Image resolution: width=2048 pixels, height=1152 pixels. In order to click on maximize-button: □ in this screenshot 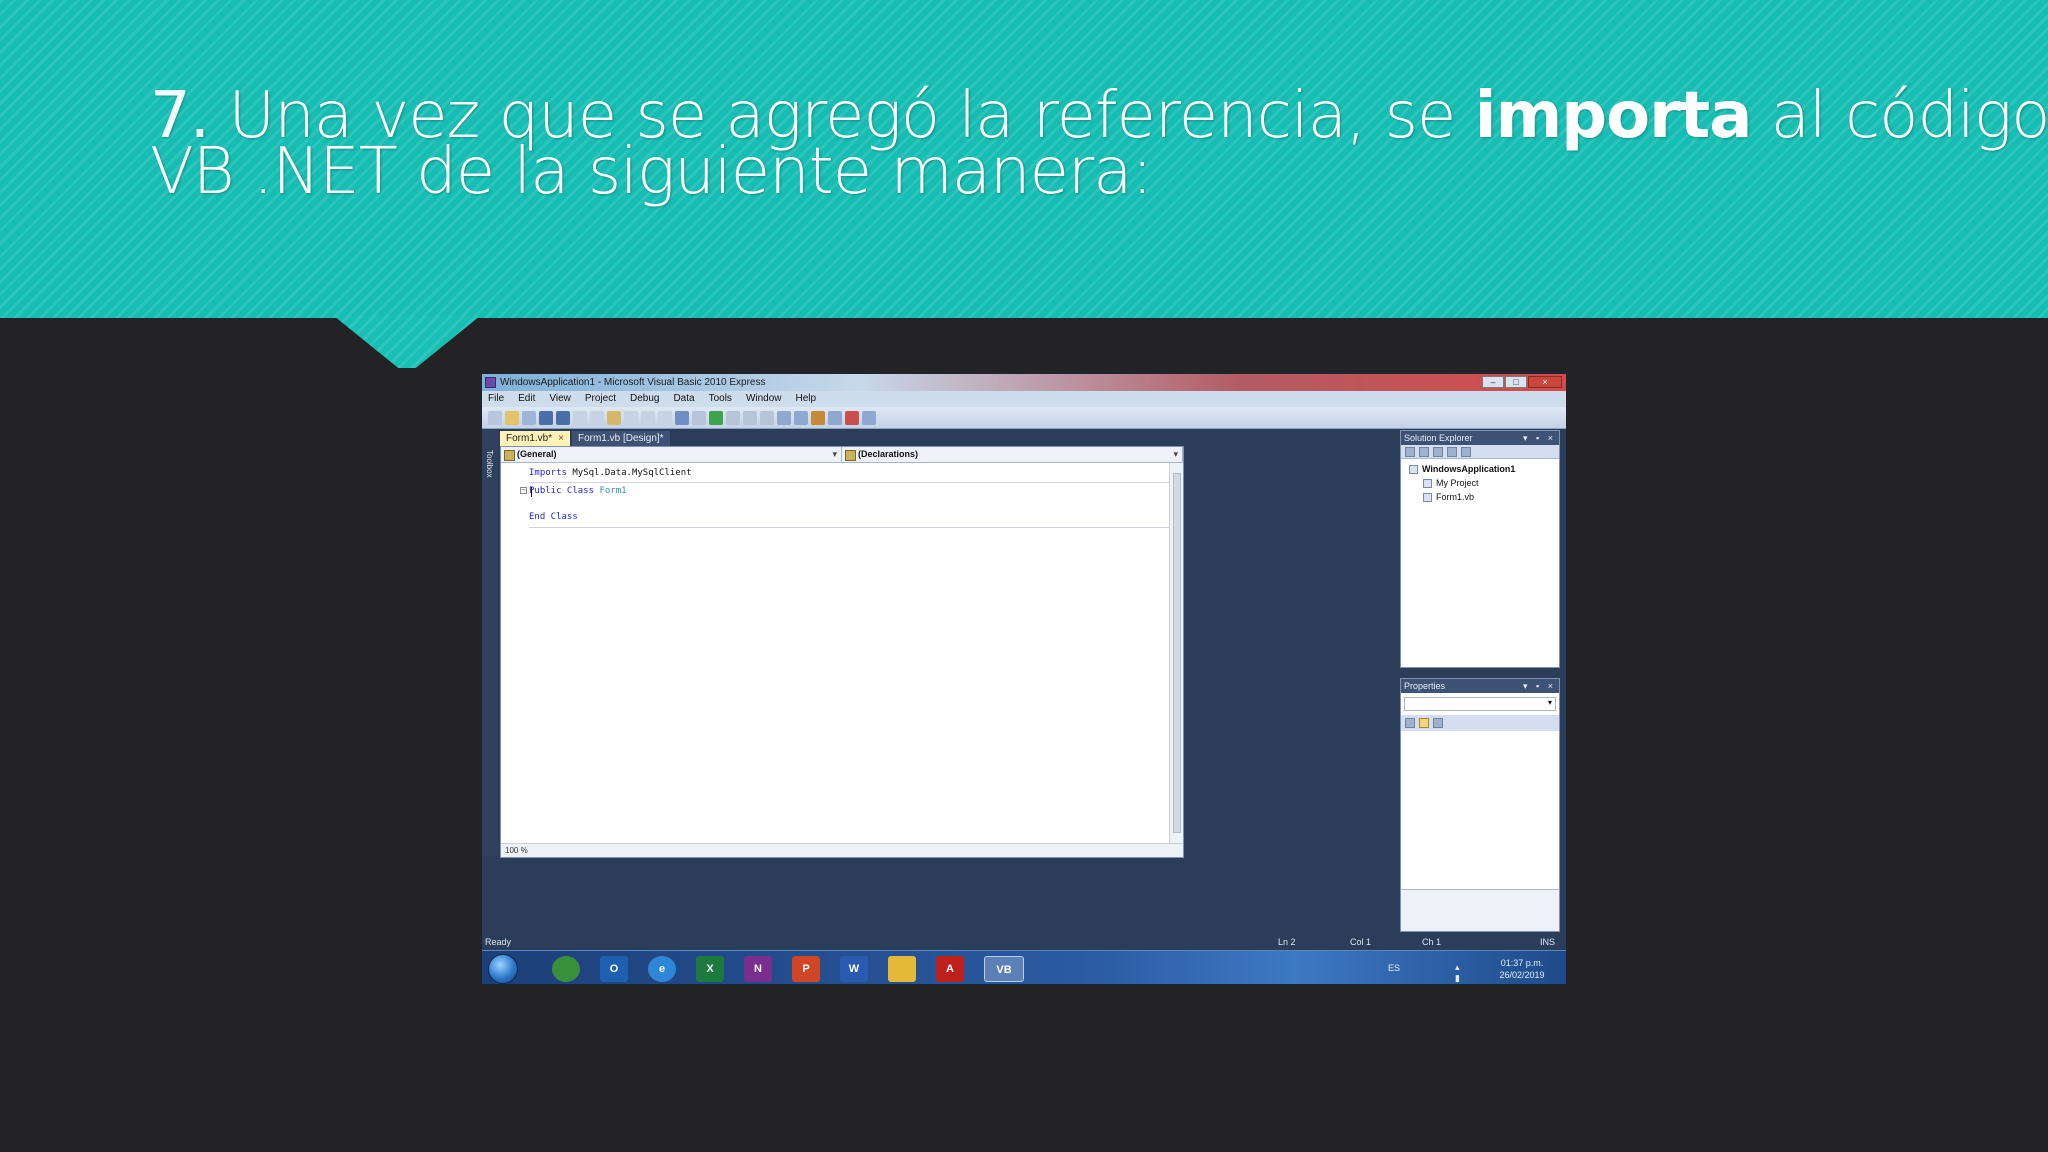, I will do `click(1516, 382)`.